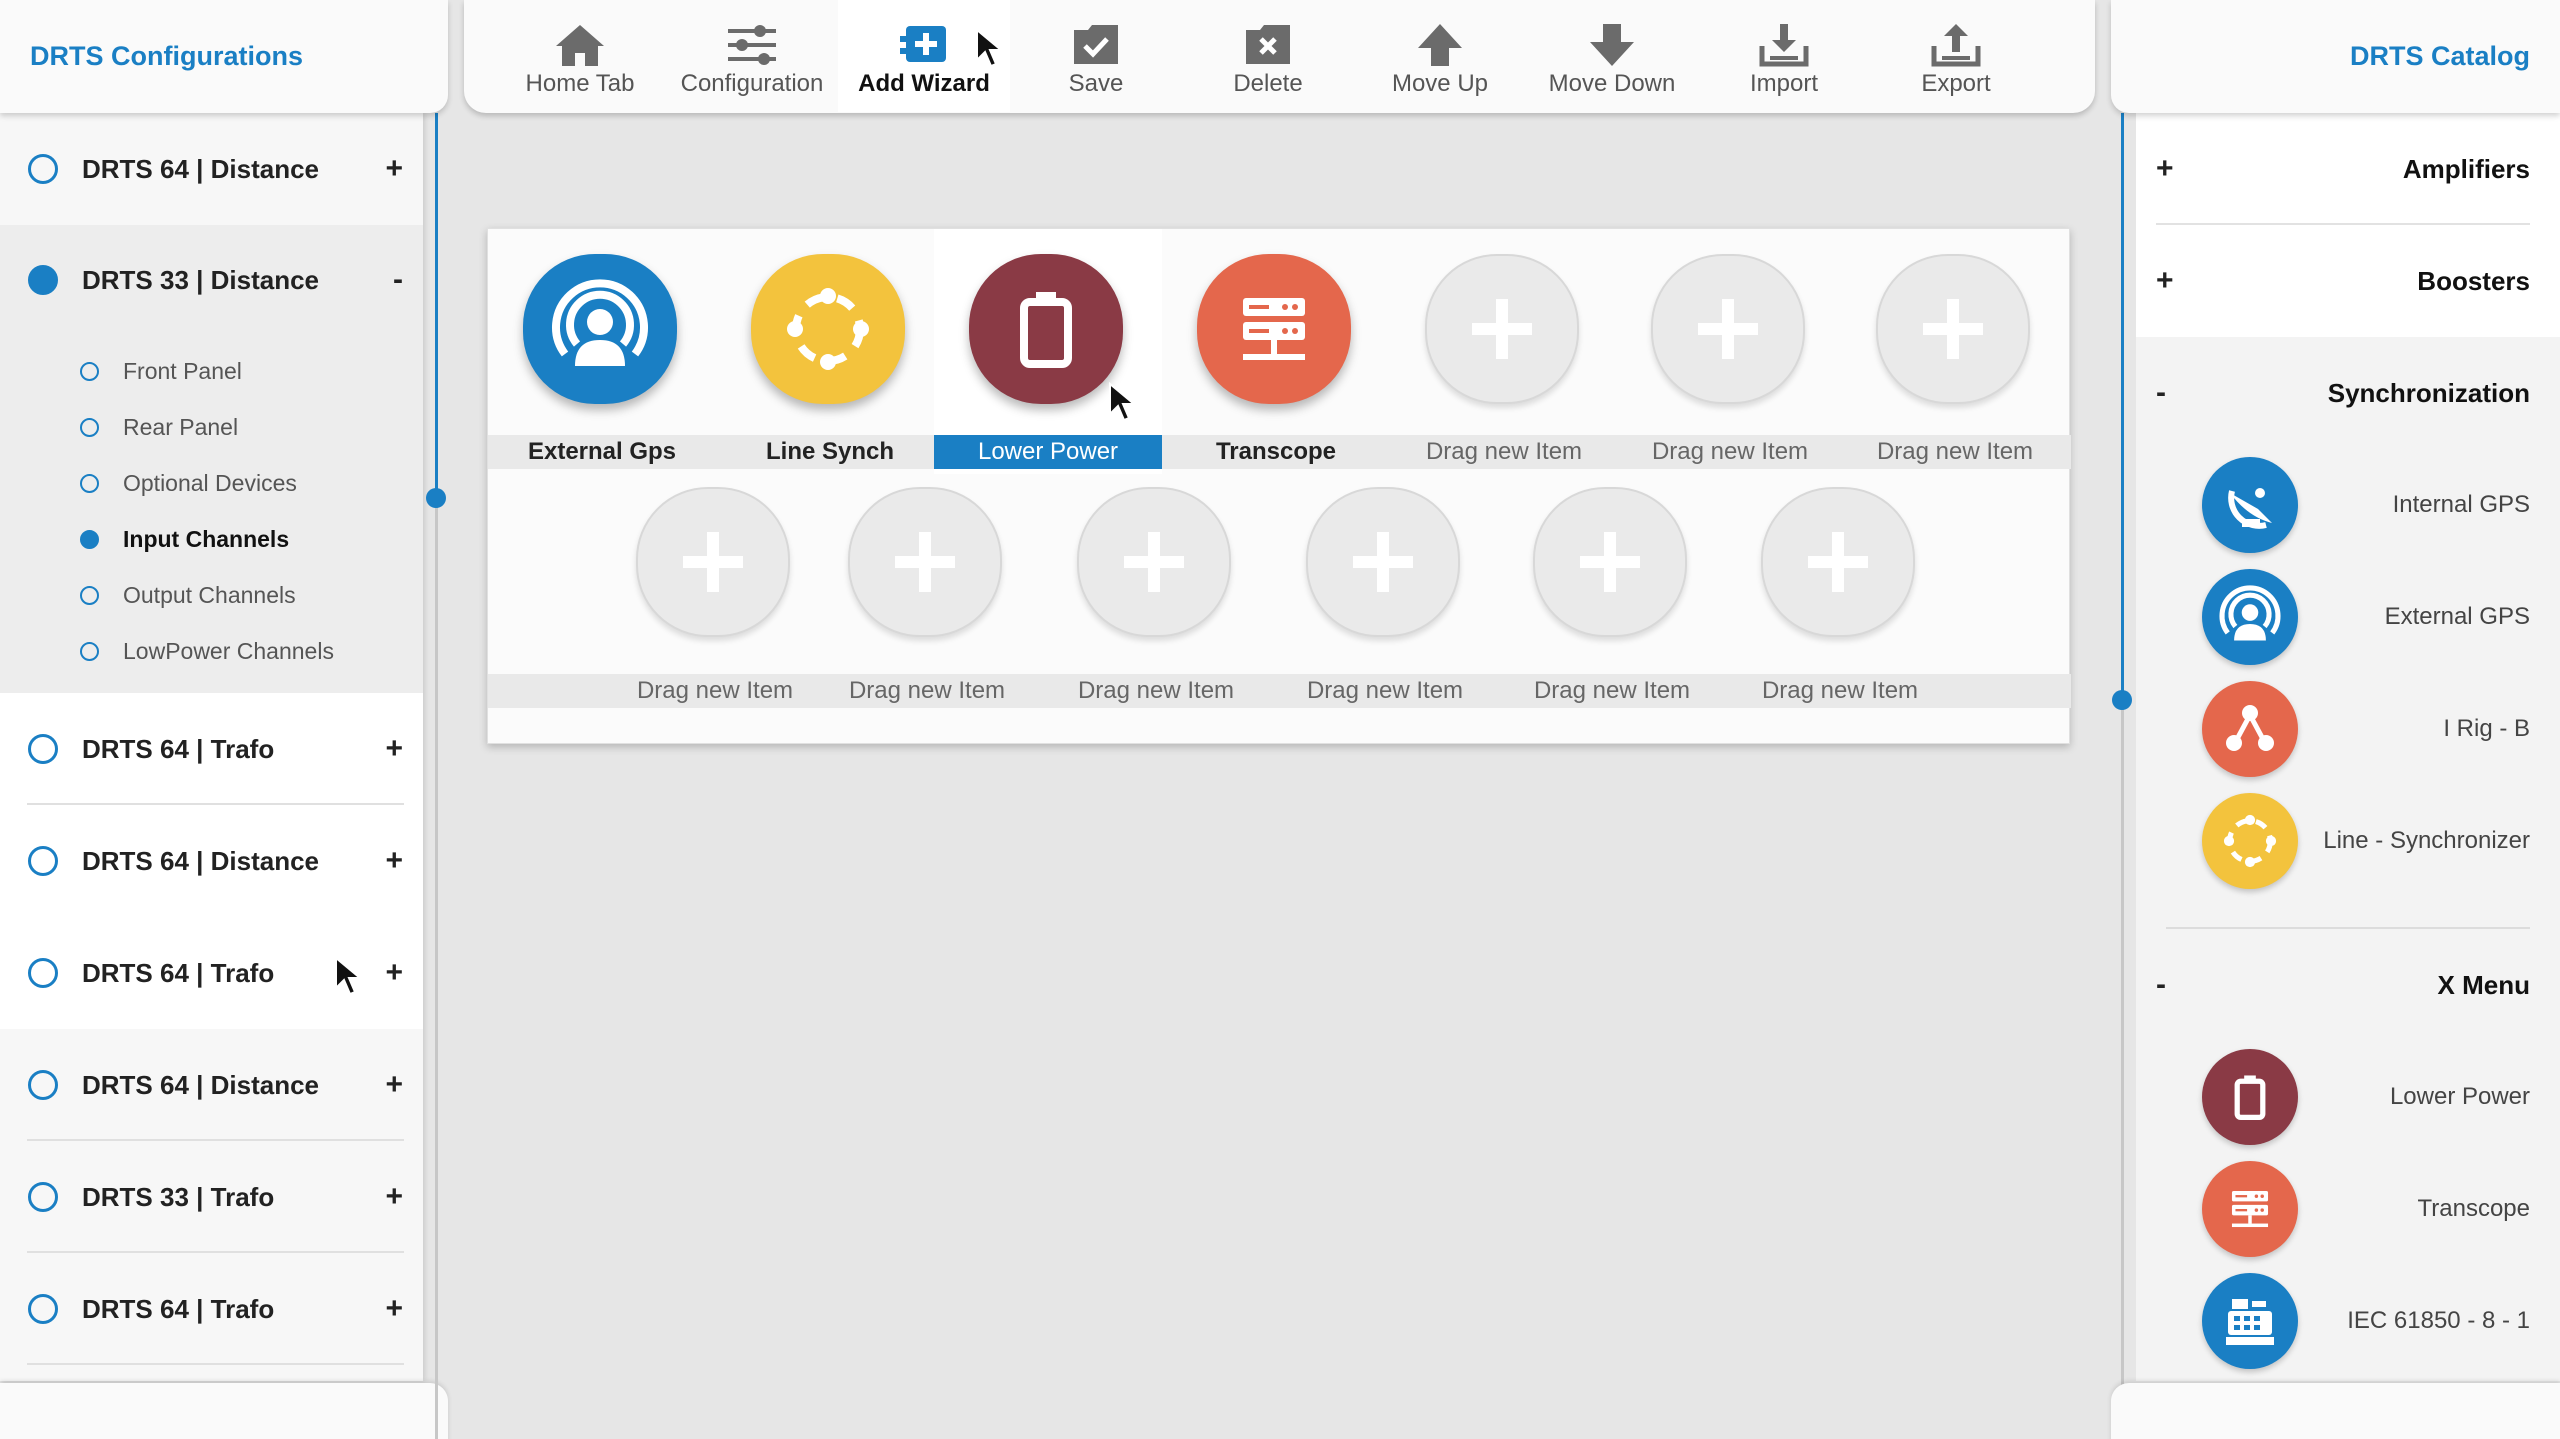  What do you see at coordinates (211, 371) in the screenshot?
I see `sub-item-front-panel: Front Panel` at bounding box center [211, 371].